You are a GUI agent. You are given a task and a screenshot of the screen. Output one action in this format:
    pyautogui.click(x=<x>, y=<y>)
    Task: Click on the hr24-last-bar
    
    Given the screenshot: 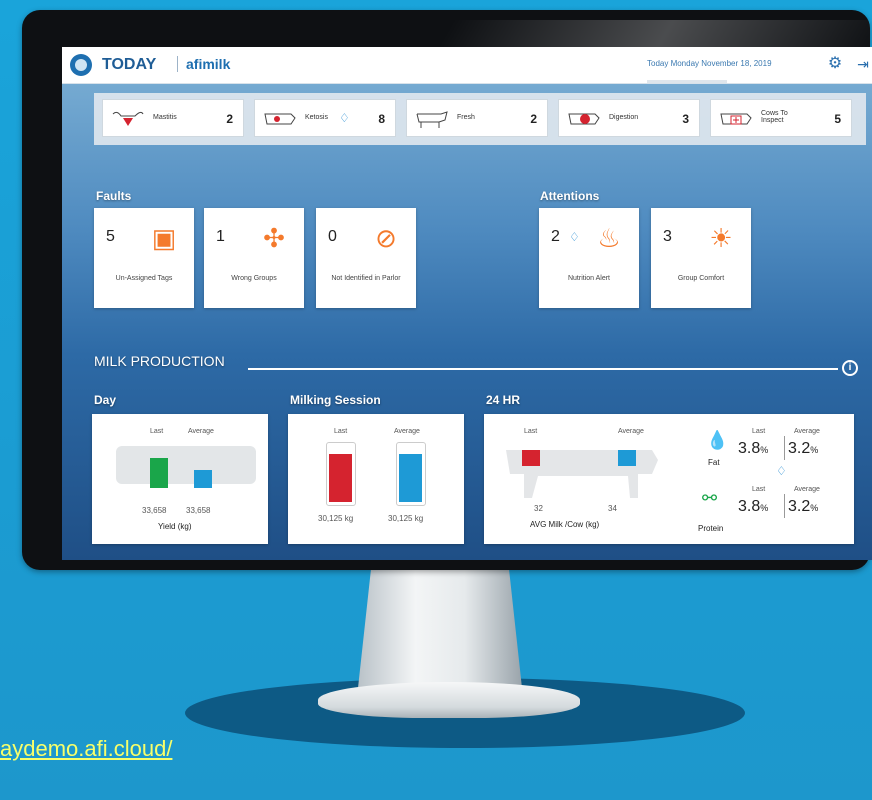 What is the action you would take?
    pyautogui.click(x=531, y=458)
    